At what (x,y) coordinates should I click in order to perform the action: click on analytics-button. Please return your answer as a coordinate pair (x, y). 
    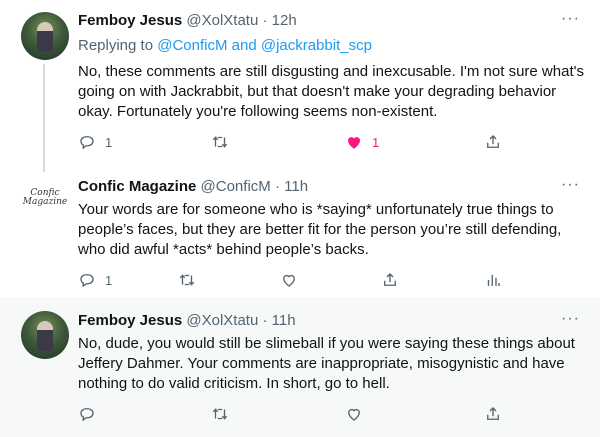
    Looking at the image, I should click on (493, 280).